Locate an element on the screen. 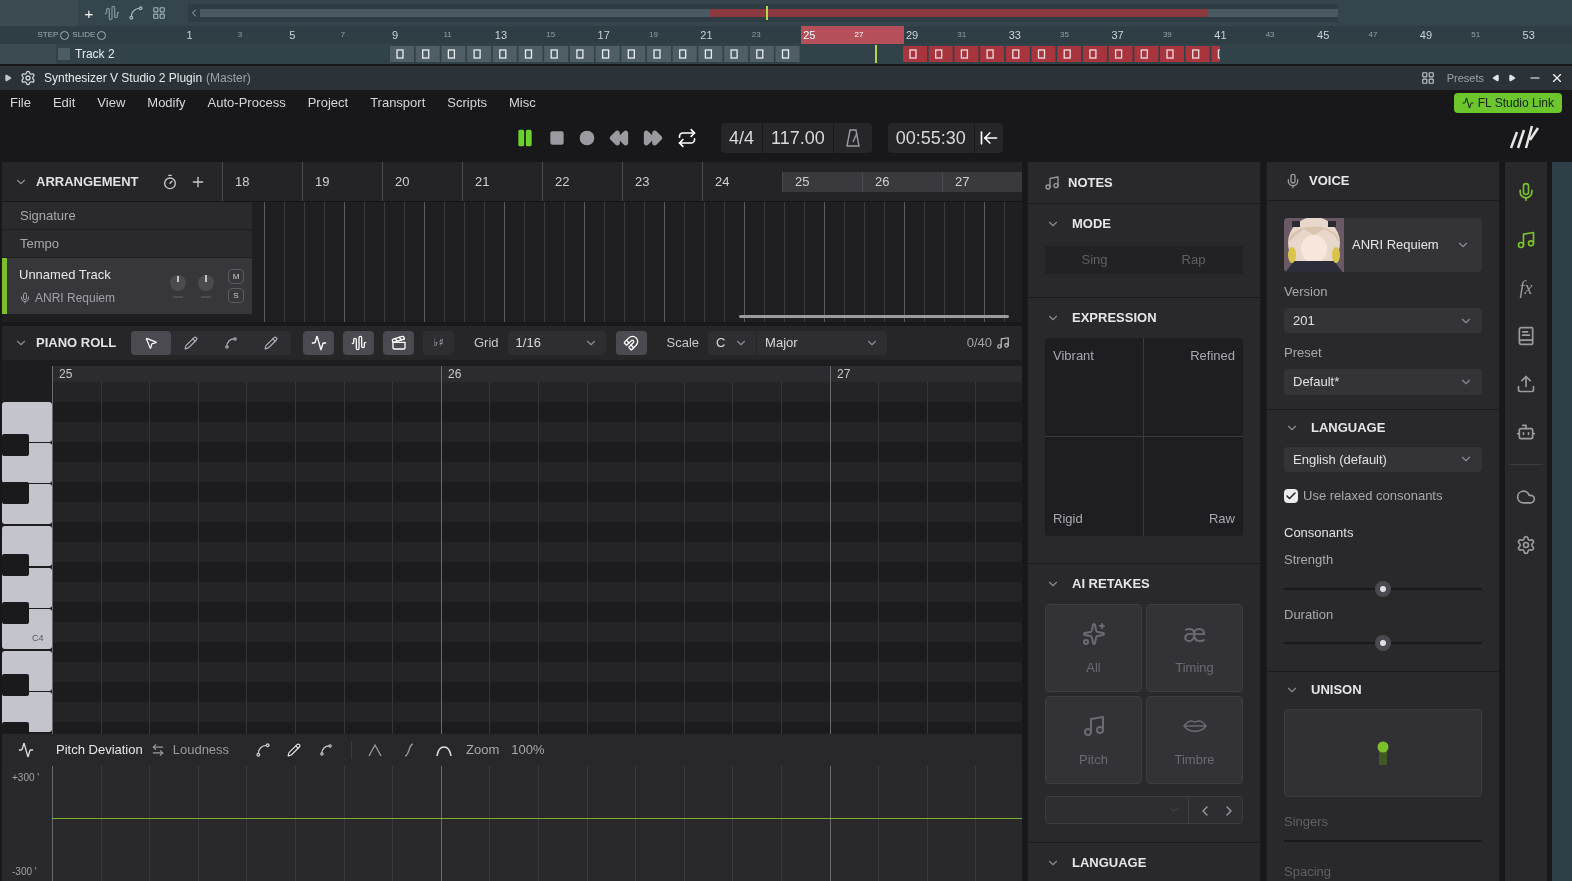  lips-icon is located at coordinates (1194, 726).